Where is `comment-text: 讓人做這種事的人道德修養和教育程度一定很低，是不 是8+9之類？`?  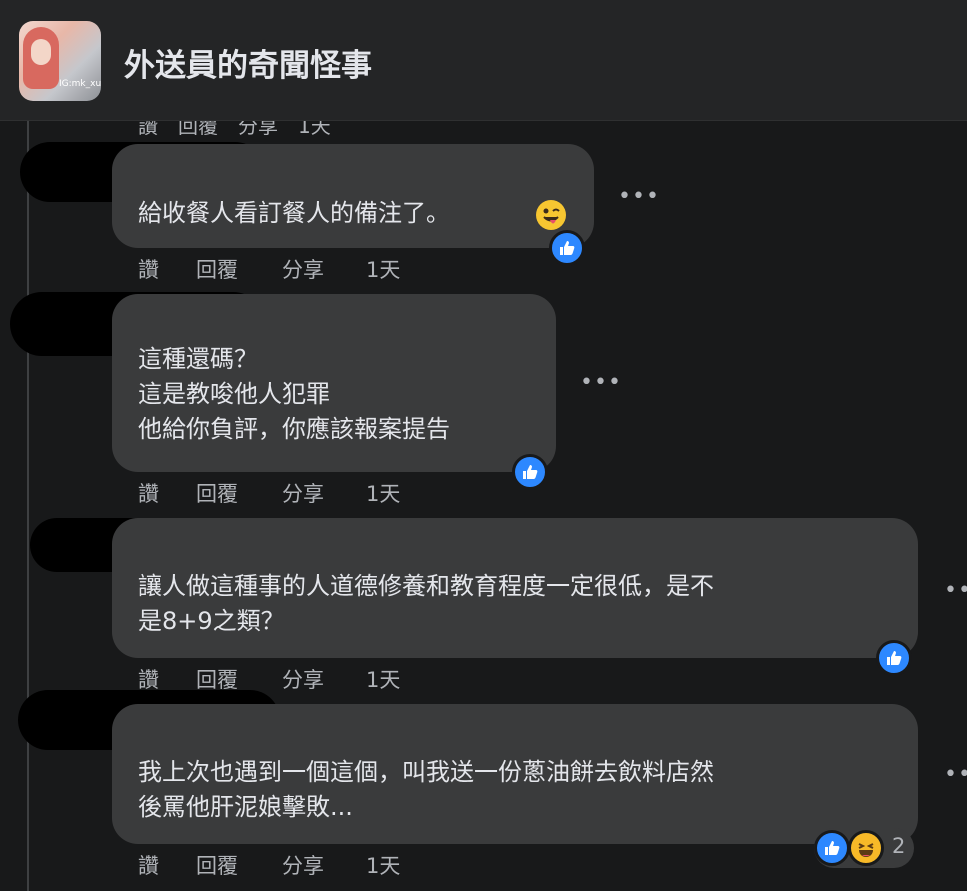 comment-text: 讓人做這種事的人道德修養和教育程度一定很低，是不 是8+9之類？ is located at coordinates (426, 603).